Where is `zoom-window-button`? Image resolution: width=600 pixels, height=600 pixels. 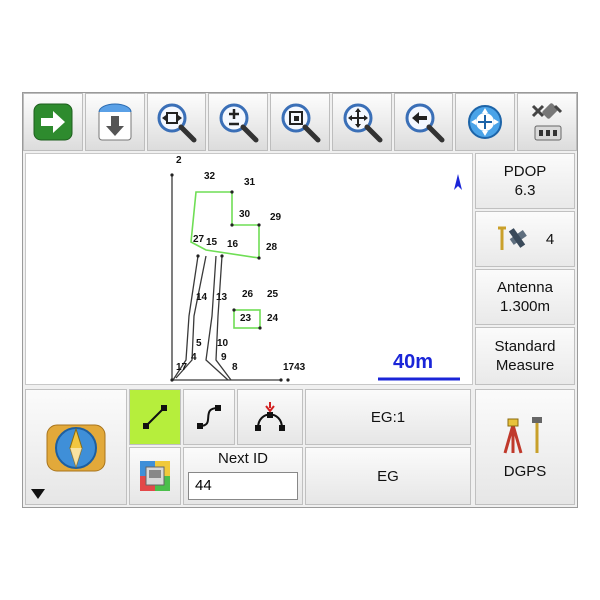
zoom-window-button is located at coordinates (300, 122).